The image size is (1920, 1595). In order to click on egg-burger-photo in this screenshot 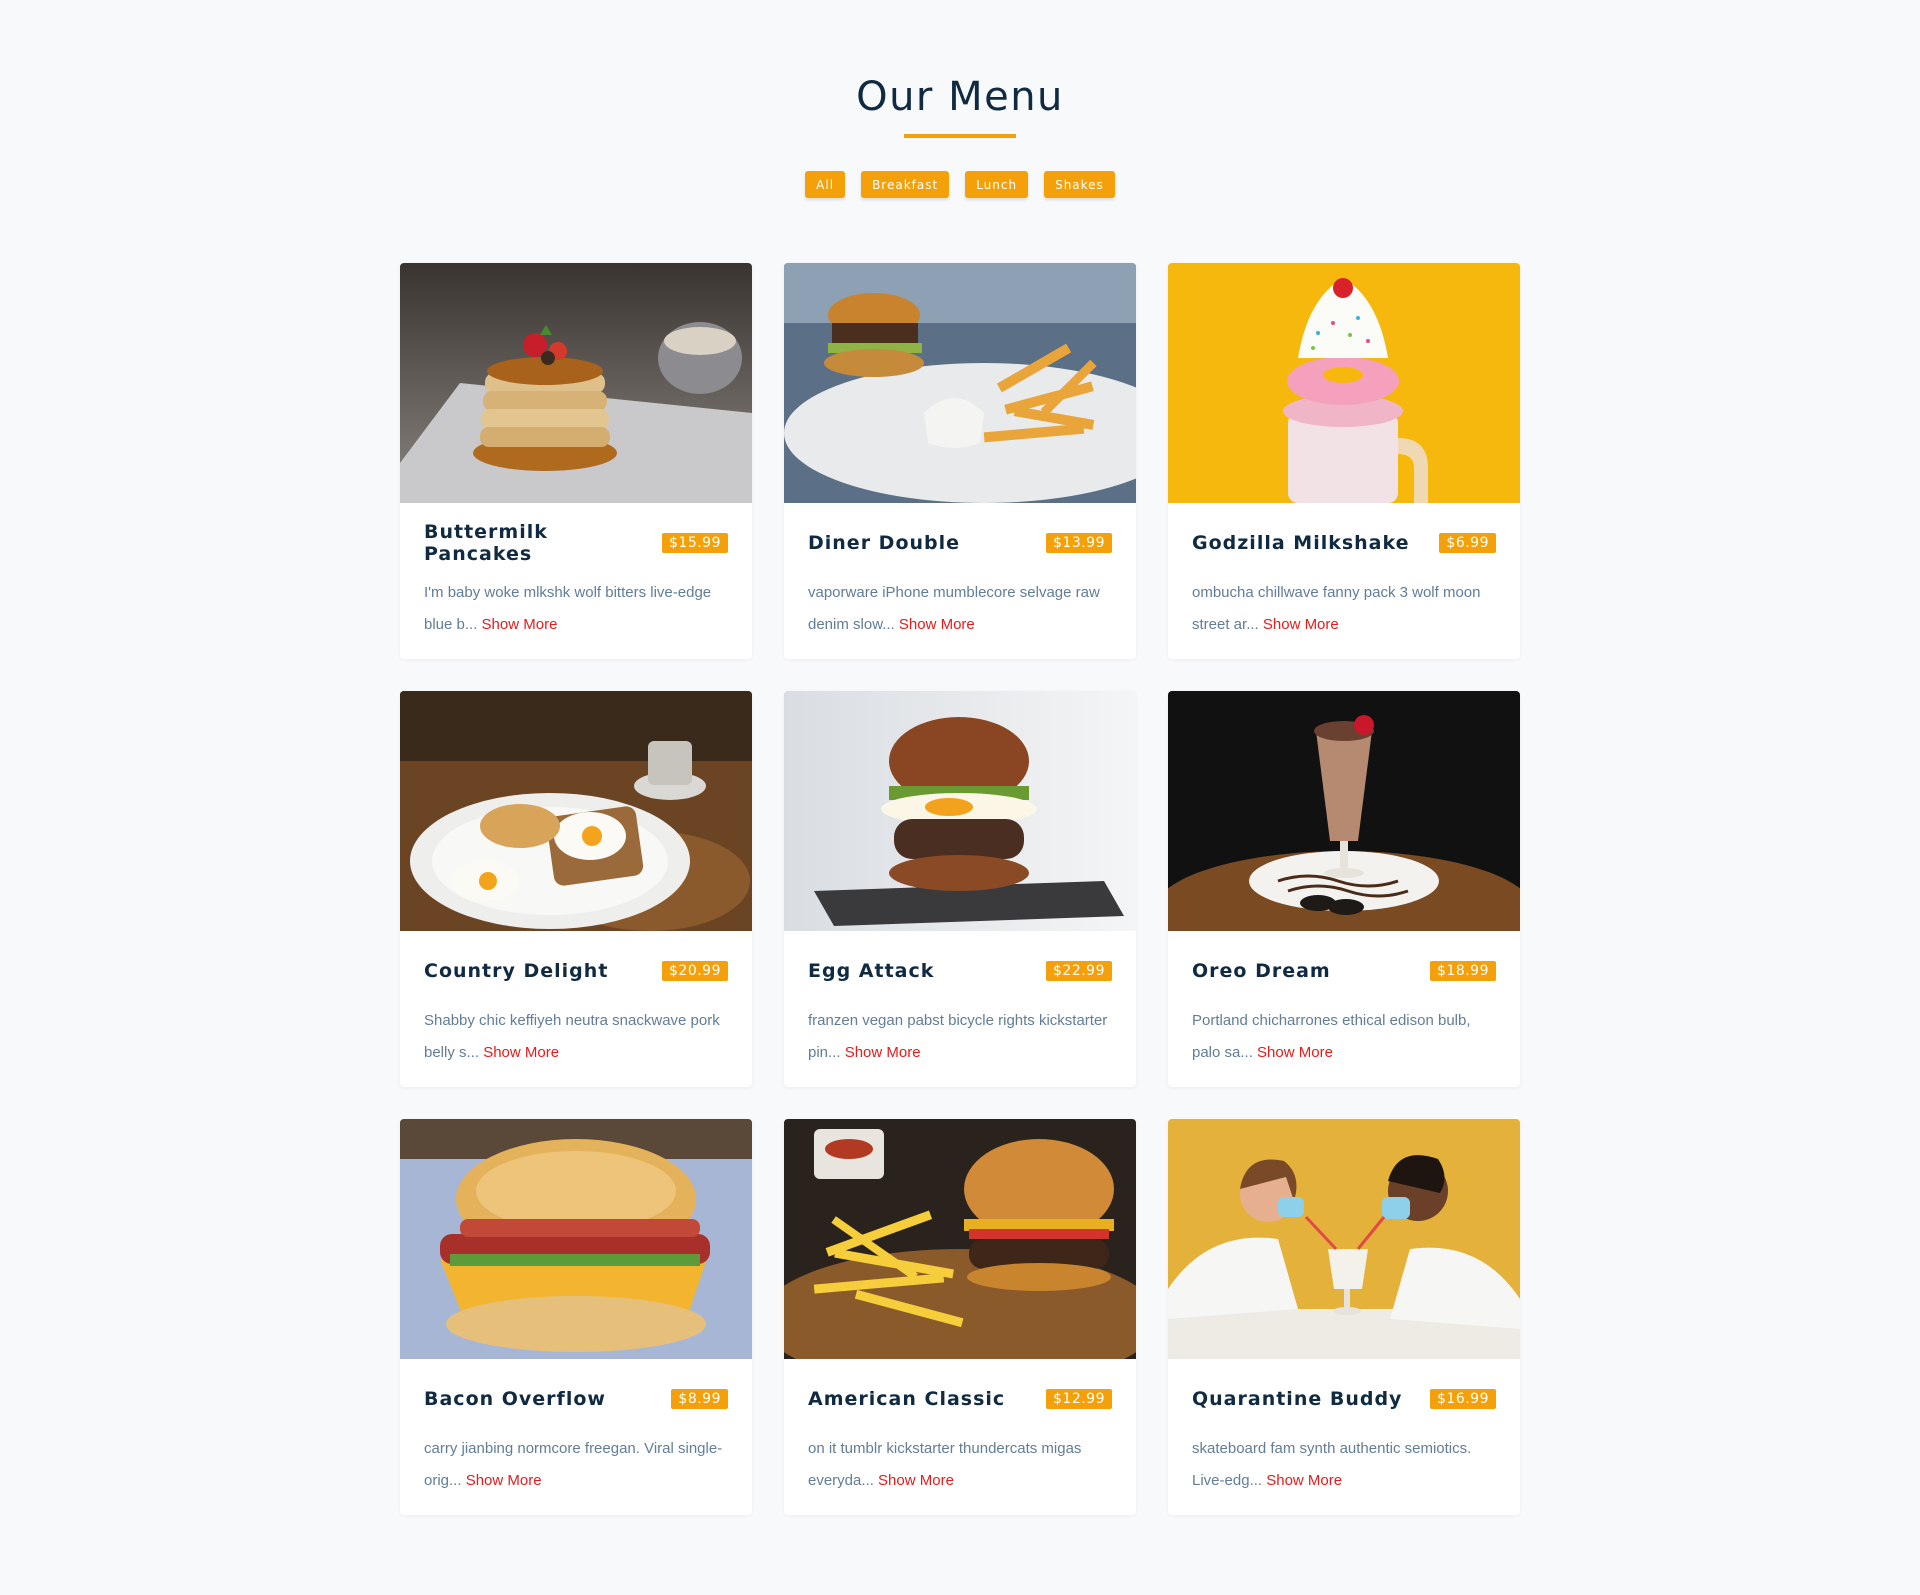, I will do `click(960, 811)`.